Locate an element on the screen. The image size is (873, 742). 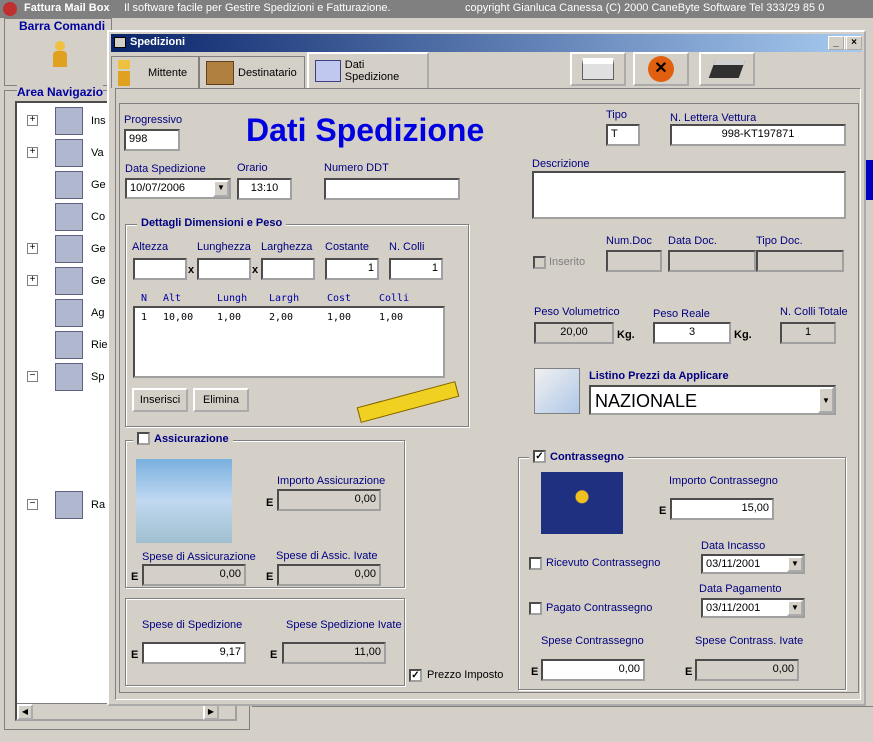
tipodoc-field is located at coordinates (800, 261).